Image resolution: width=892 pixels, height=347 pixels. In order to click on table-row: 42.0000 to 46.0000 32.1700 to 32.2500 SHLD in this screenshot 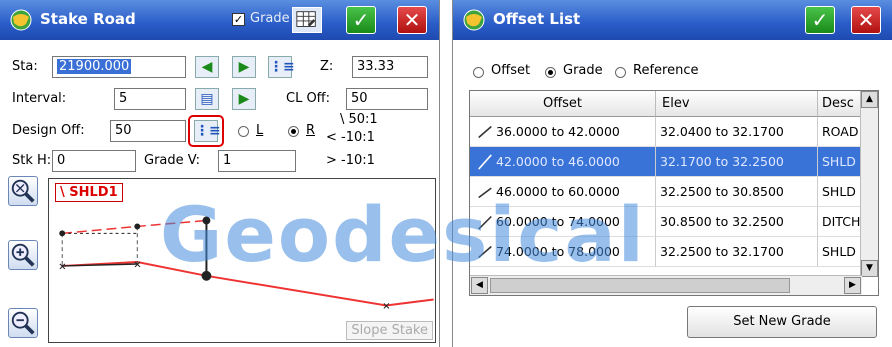, I will do `click(666, 162)`.